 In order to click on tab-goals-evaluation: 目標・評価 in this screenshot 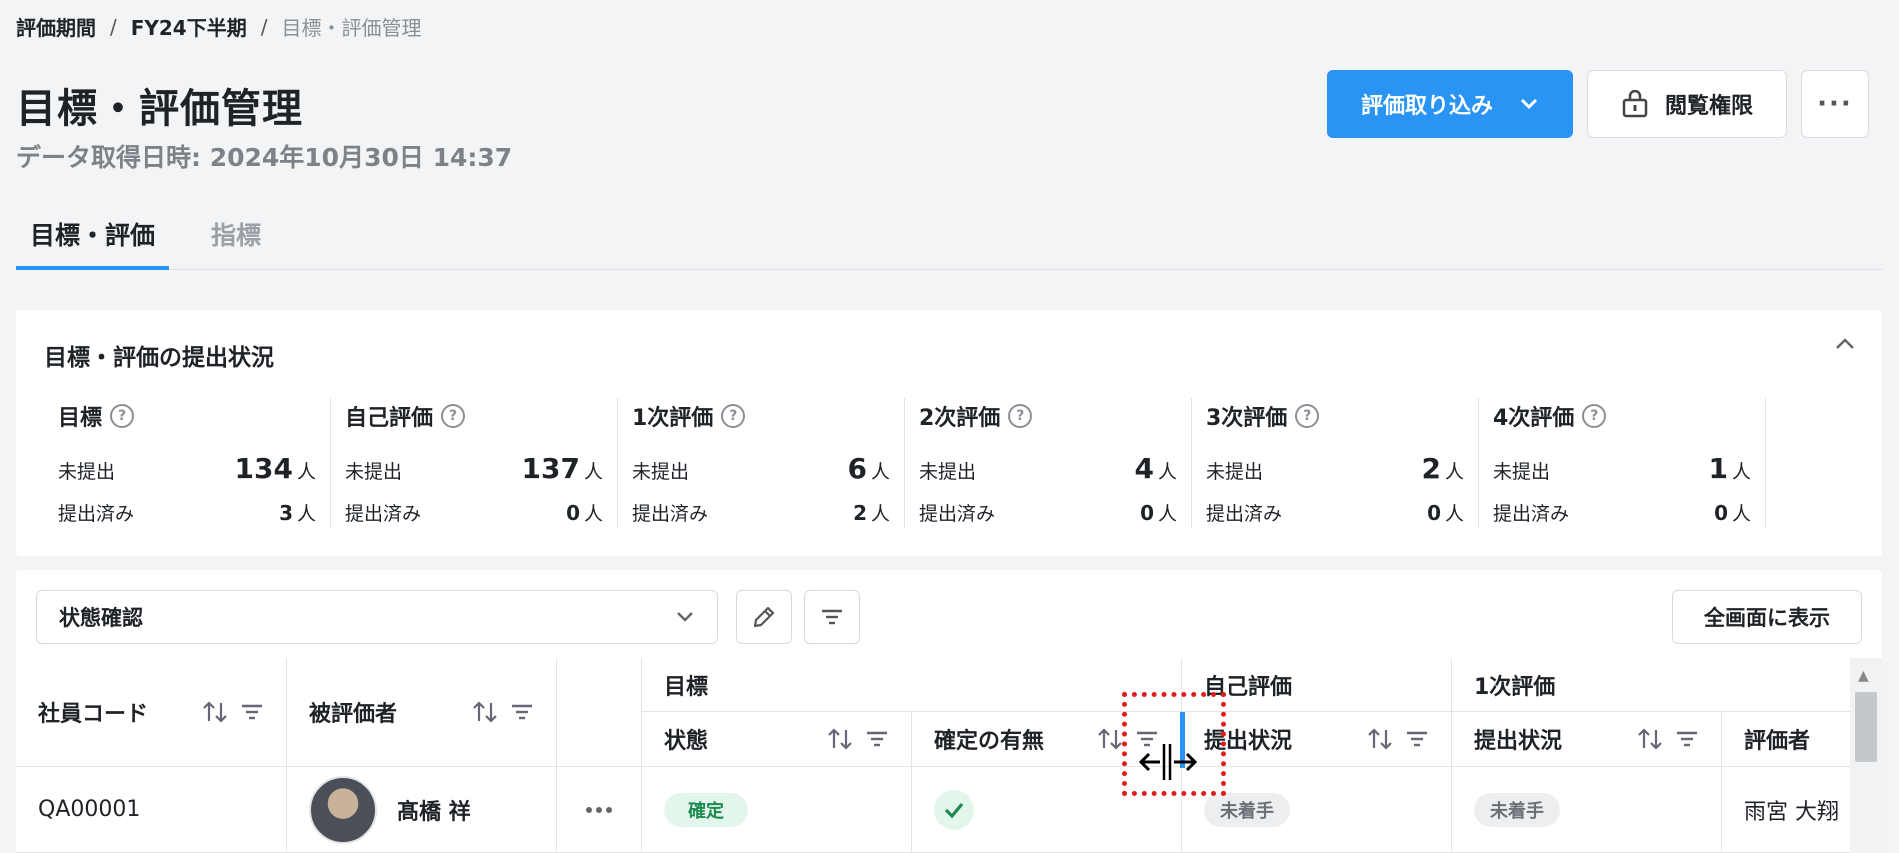, I will do `click(93, 240)`.